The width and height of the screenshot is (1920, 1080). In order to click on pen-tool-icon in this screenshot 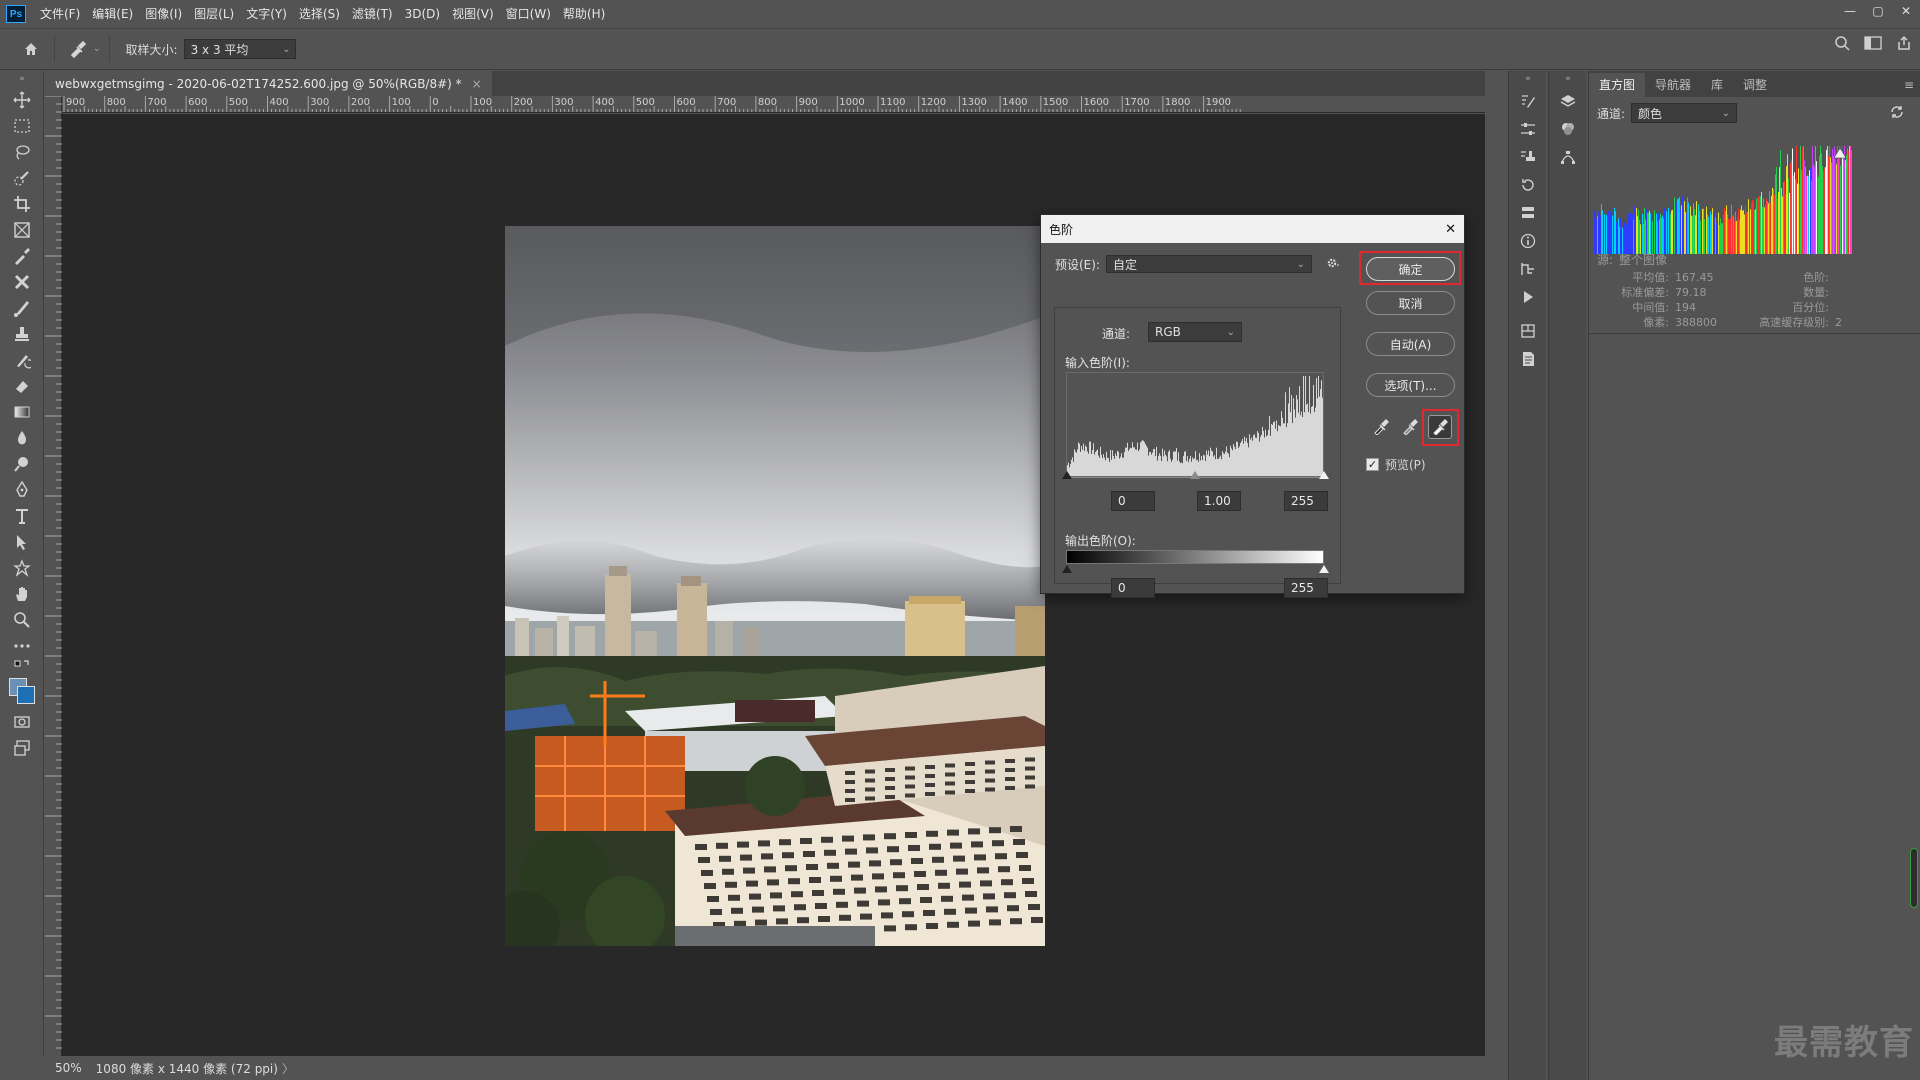, I will do `click(22, 490)`.